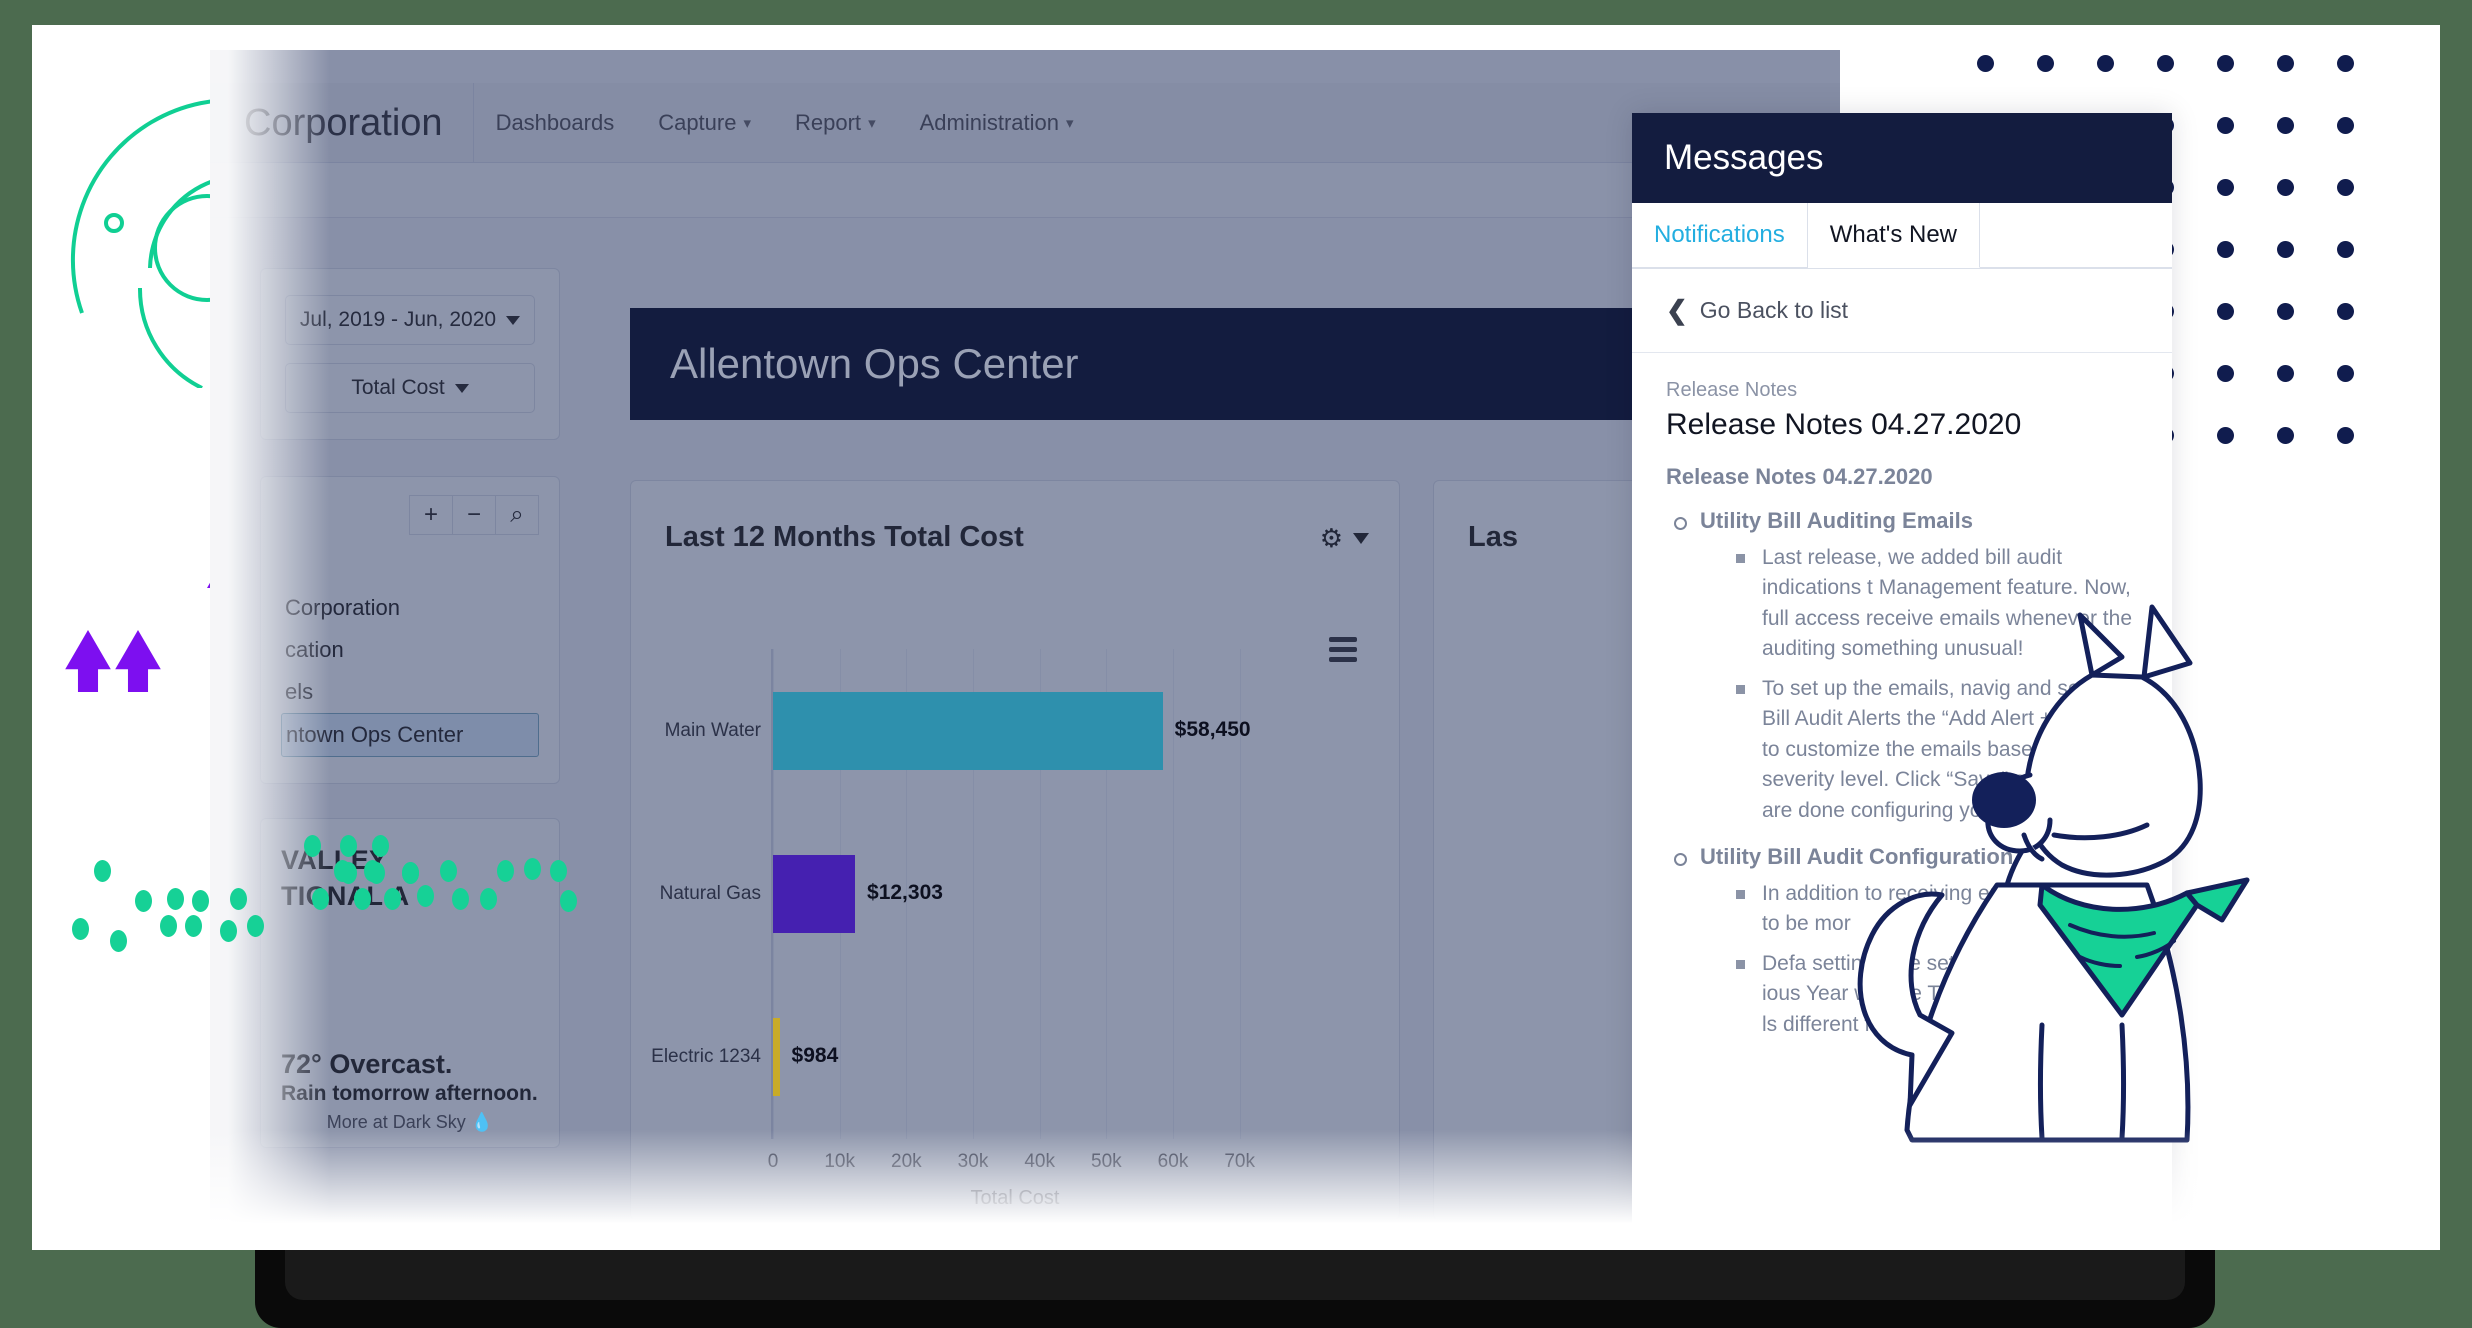  I want to click on nav-item-dashboards: Dashboards, so click(555, 123).